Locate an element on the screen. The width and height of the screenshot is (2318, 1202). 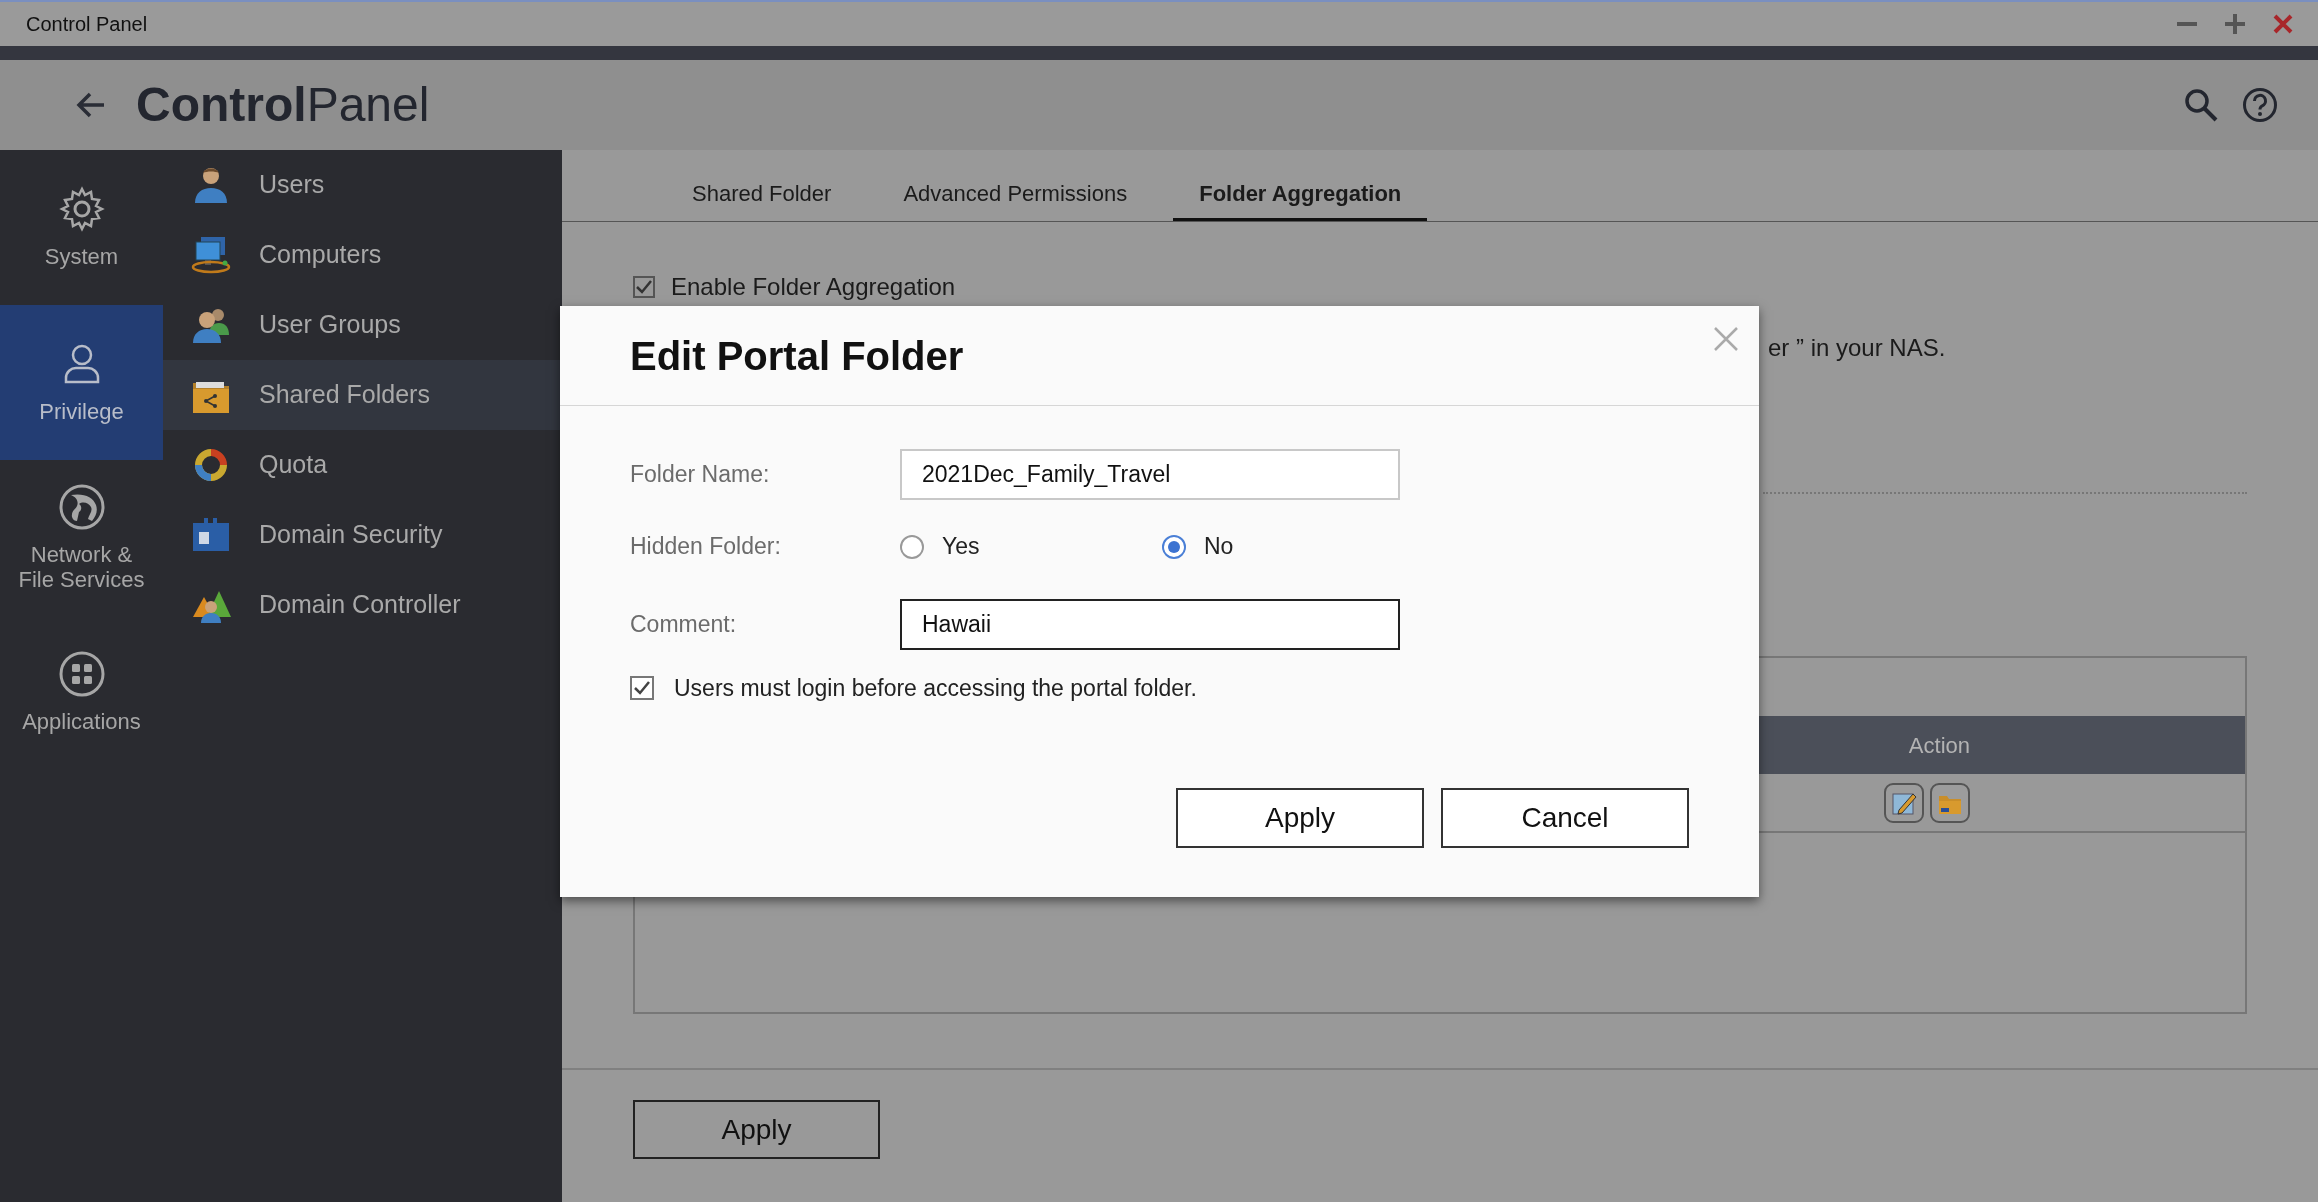
window-title: Control Panel is located at coordinates (87, 24).